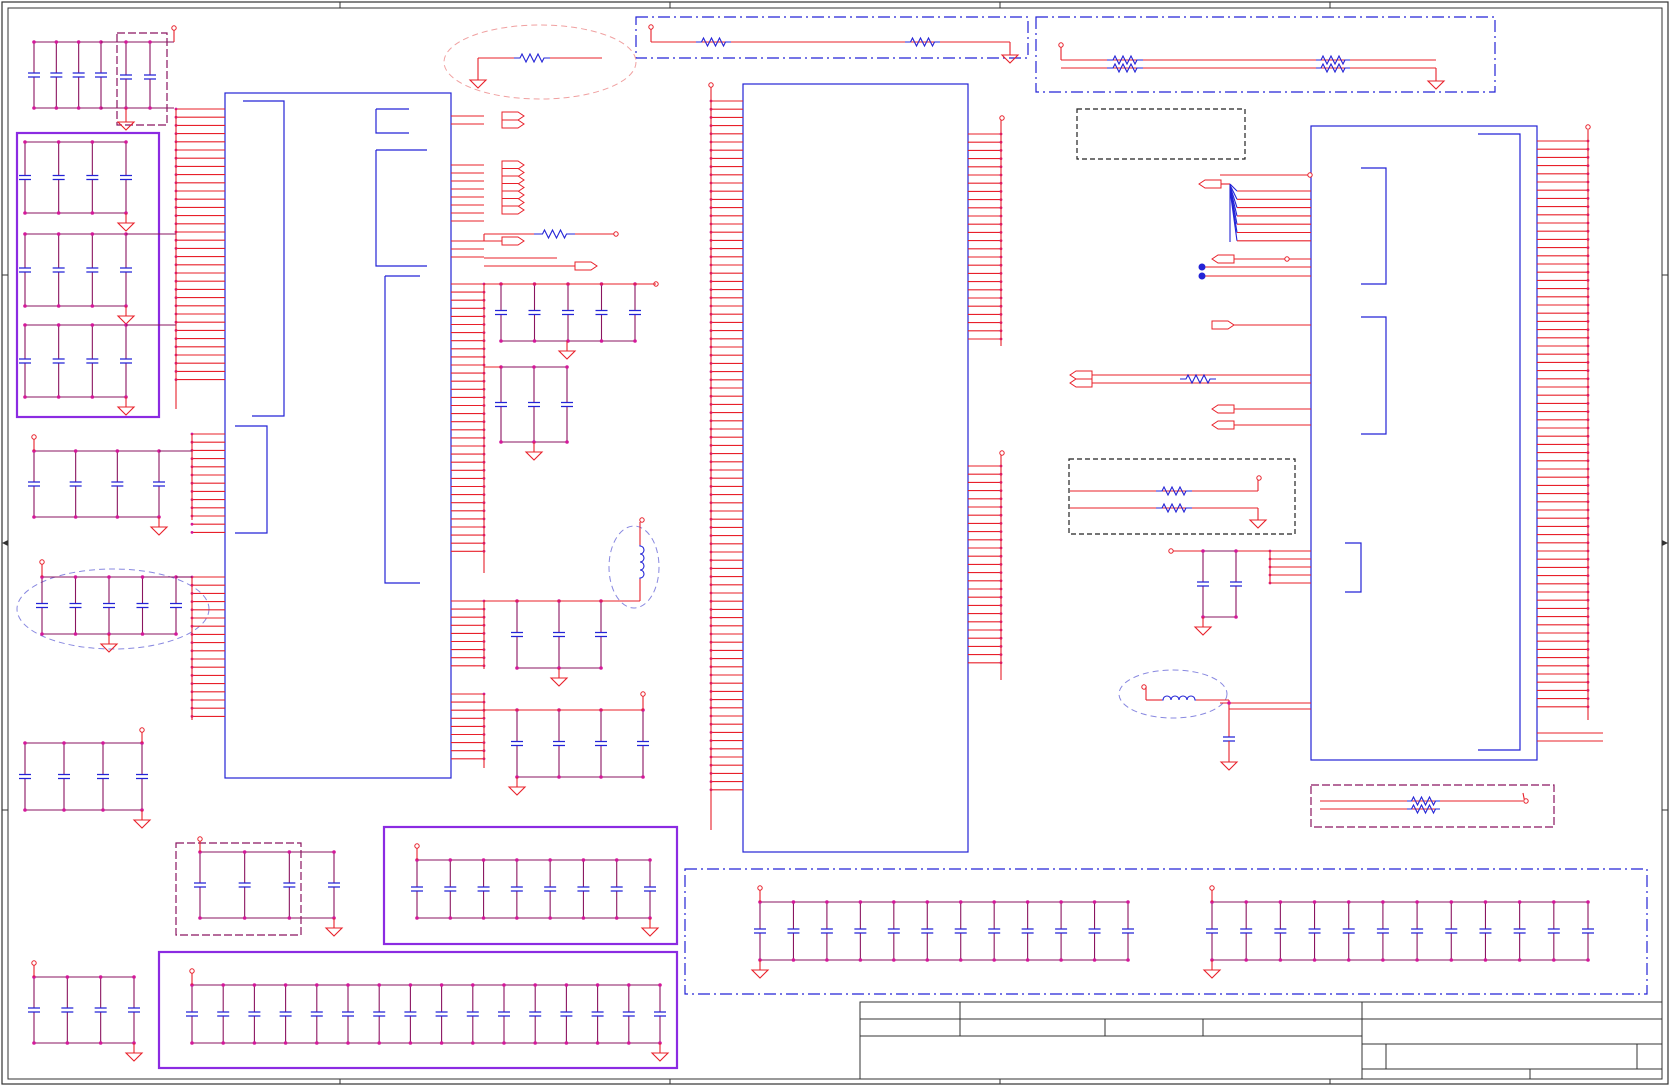 This screenshot has height=1091, width=1671. What do you see at coordinates (1202, 267) in the screenshot?
I see `junction-dot` at bounding box center [1202, 267].